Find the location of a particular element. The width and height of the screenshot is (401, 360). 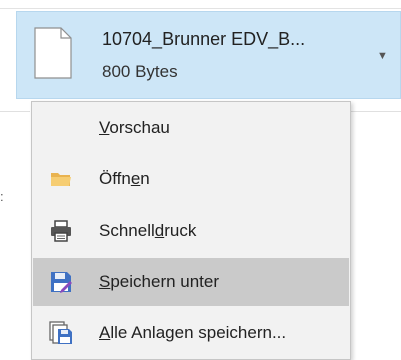

menu-item-label: Schnelldruck is located at coordinates (148, 230).